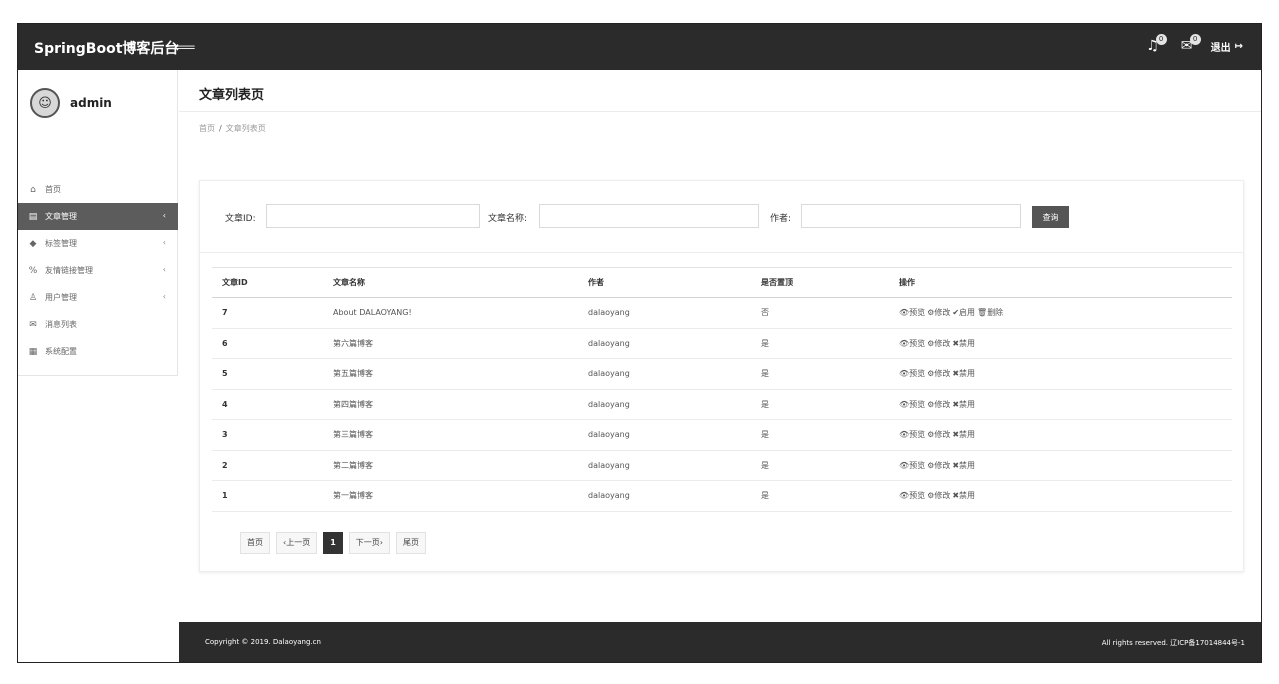 This screenshot has width=1279, height=684. Describe the element at coordinates (450, 404) in the screenshot. I see `cell-title: 第四篇博客` at that location.